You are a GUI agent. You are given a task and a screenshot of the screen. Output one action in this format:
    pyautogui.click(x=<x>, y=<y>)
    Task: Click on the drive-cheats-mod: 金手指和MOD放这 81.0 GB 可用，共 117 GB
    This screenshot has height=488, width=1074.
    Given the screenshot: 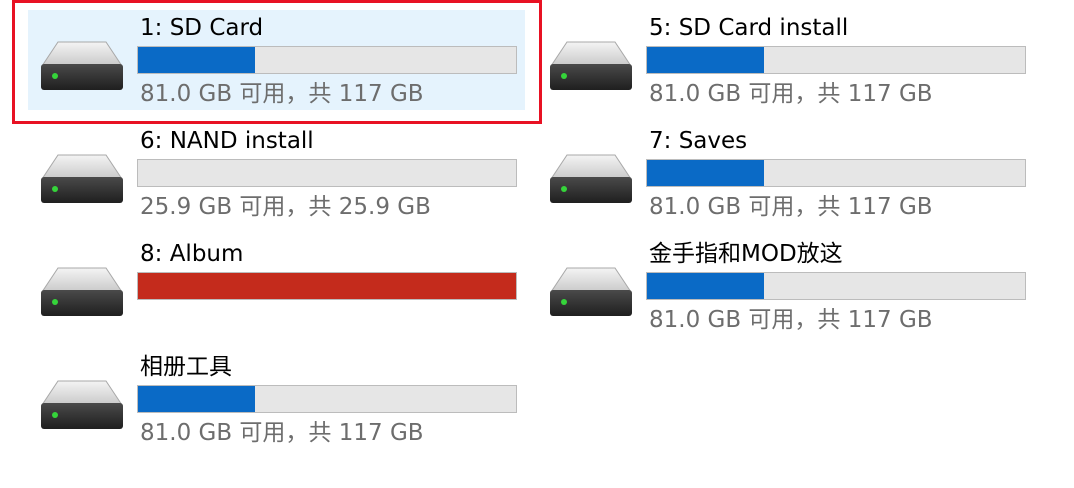 What is the action you would take?
    pyautogui.click(x=785, y=286)
    